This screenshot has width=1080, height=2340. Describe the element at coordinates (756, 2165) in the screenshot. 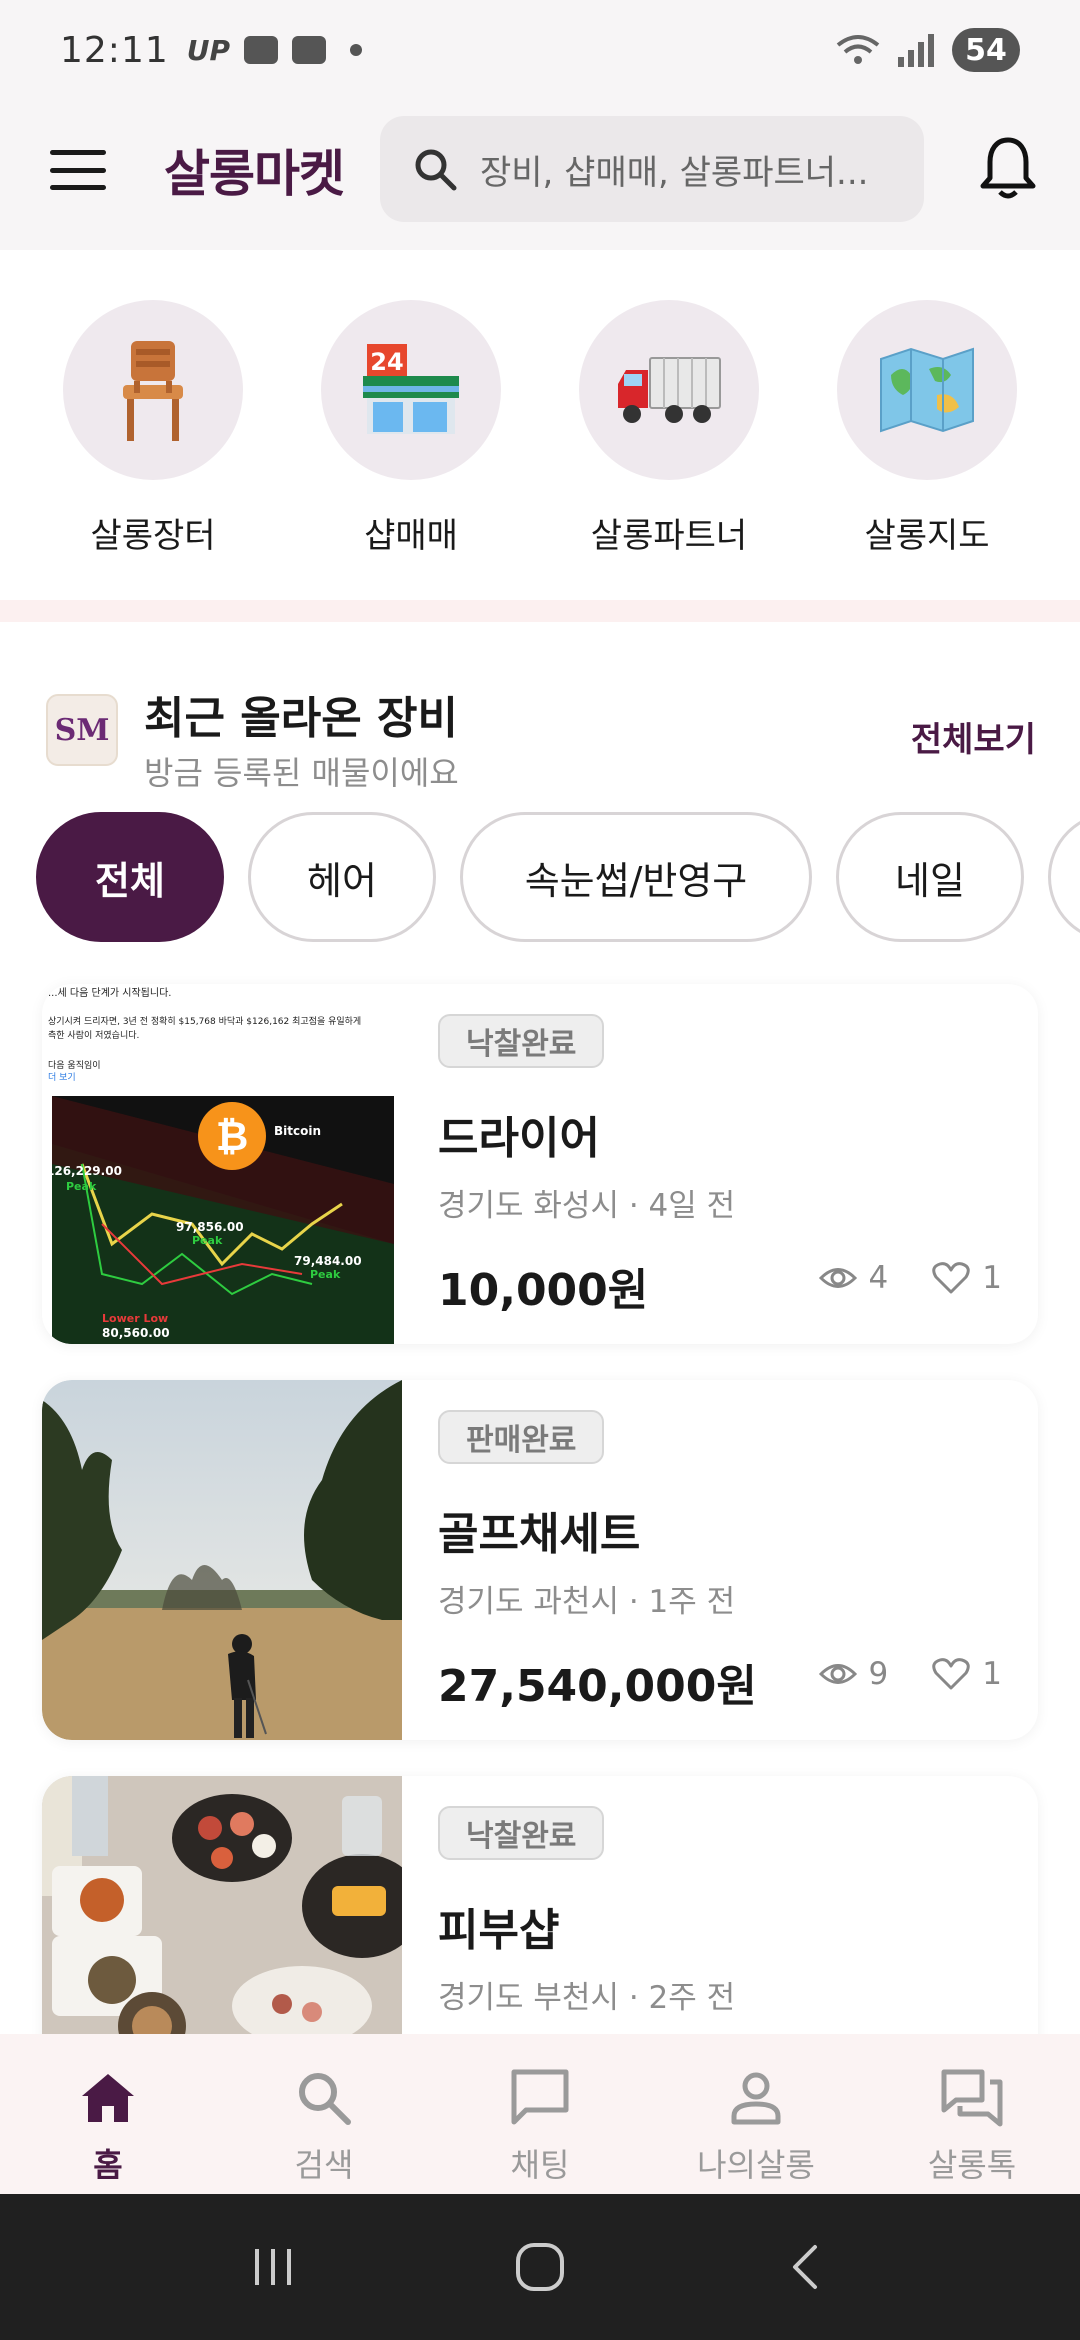

I see `nav-label: 나의살롱` at that location.